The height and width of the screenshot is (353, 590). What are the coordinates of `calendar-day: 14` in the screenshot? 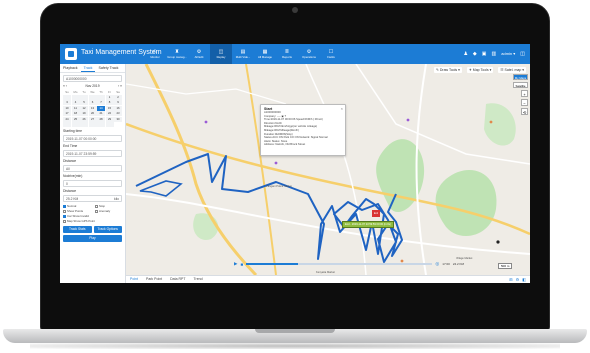 It's located at (101, 108).